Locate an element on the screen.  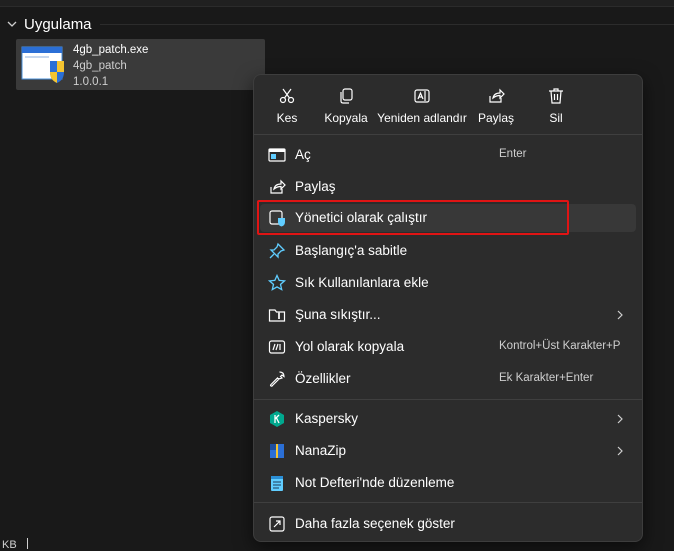
rename-label: Yeniden adlandır is located at coordinates (422, 118).